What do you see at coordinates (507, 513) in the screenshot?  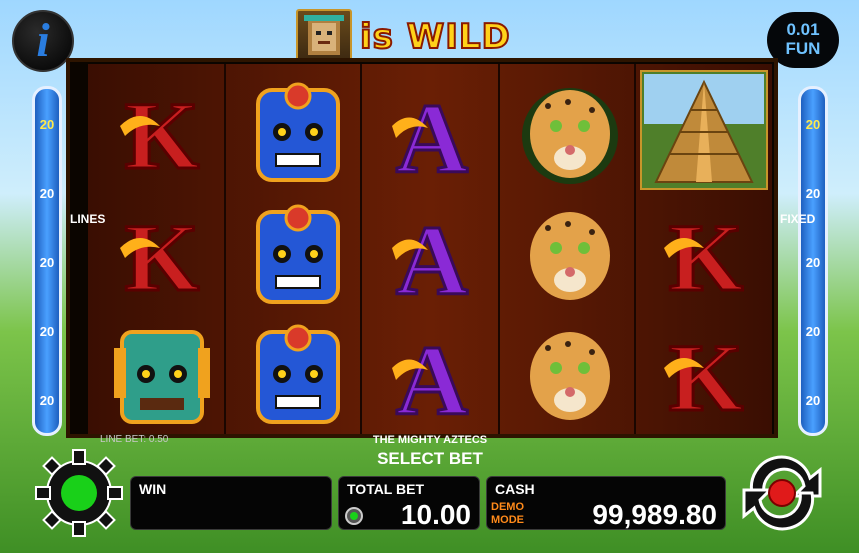 I see `demo-mode-label: DEMO MODE` at bounding box center [507, 513].